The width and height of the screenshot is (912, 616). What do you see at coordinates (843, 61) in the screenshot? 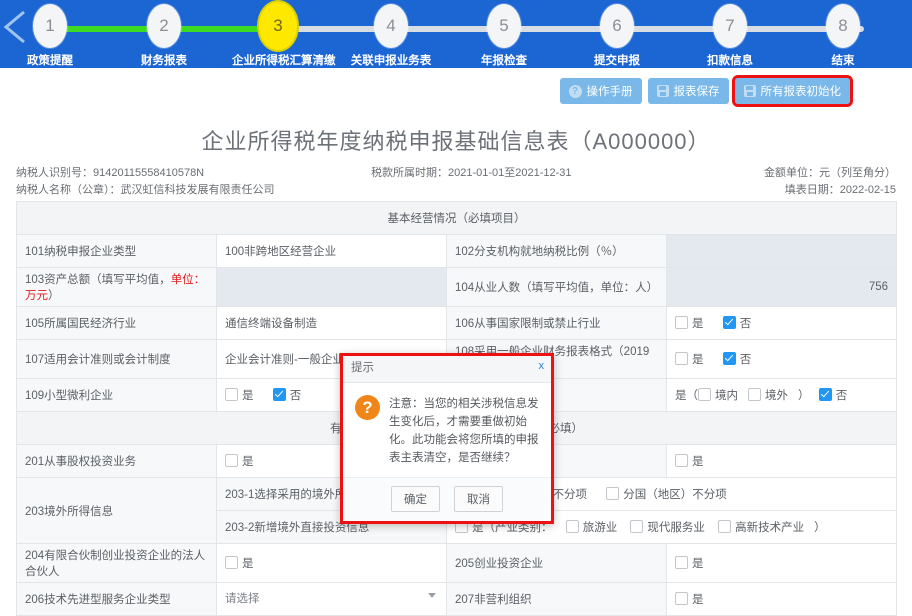
I see `step-label: 结束` at bounding box center [843, 61].